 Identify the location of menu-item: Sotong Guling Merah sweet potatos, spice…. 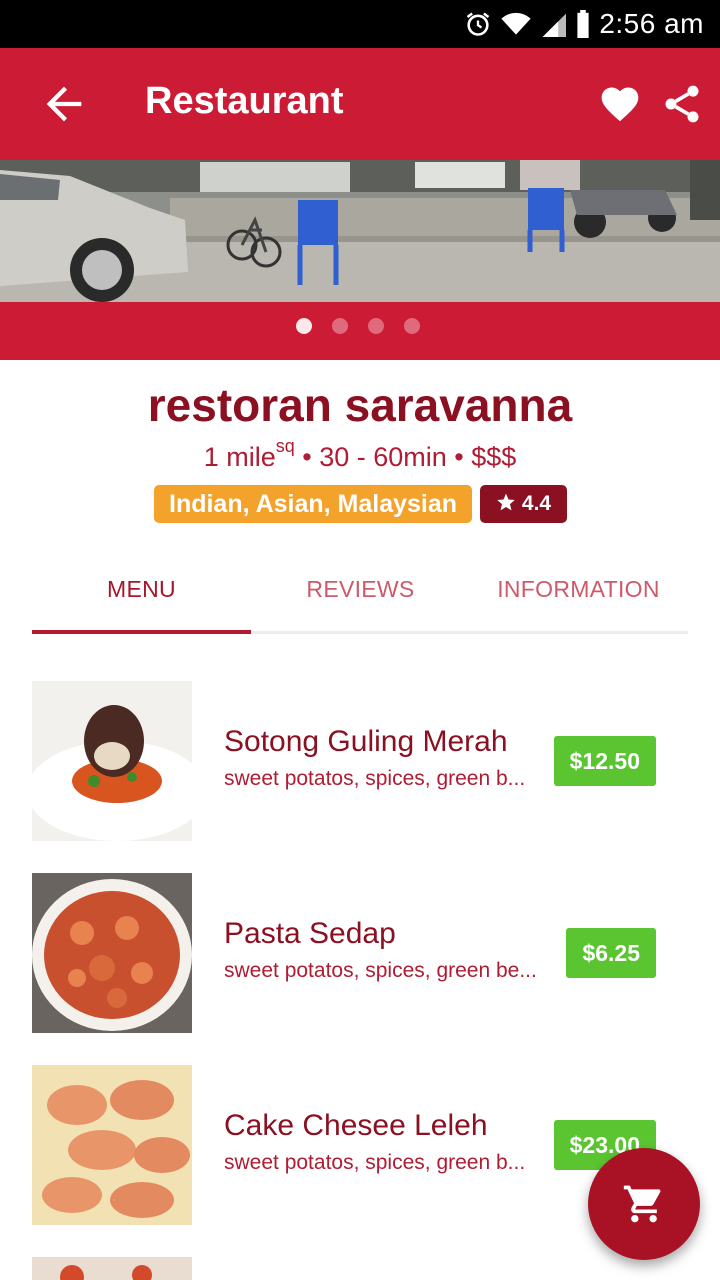
(360, 761).